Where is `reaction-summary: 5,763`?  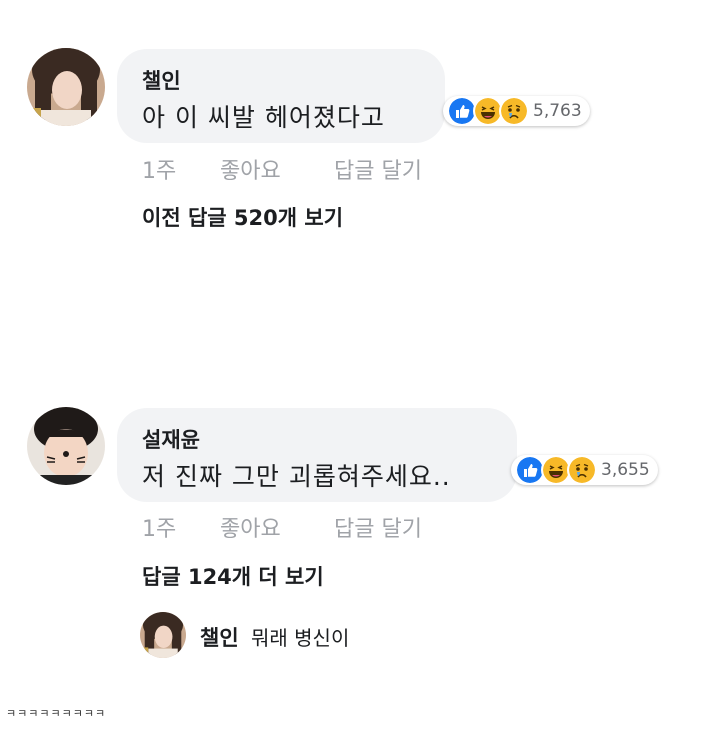
reaction-summary: 5,763 is located at coordinates (516, 111).